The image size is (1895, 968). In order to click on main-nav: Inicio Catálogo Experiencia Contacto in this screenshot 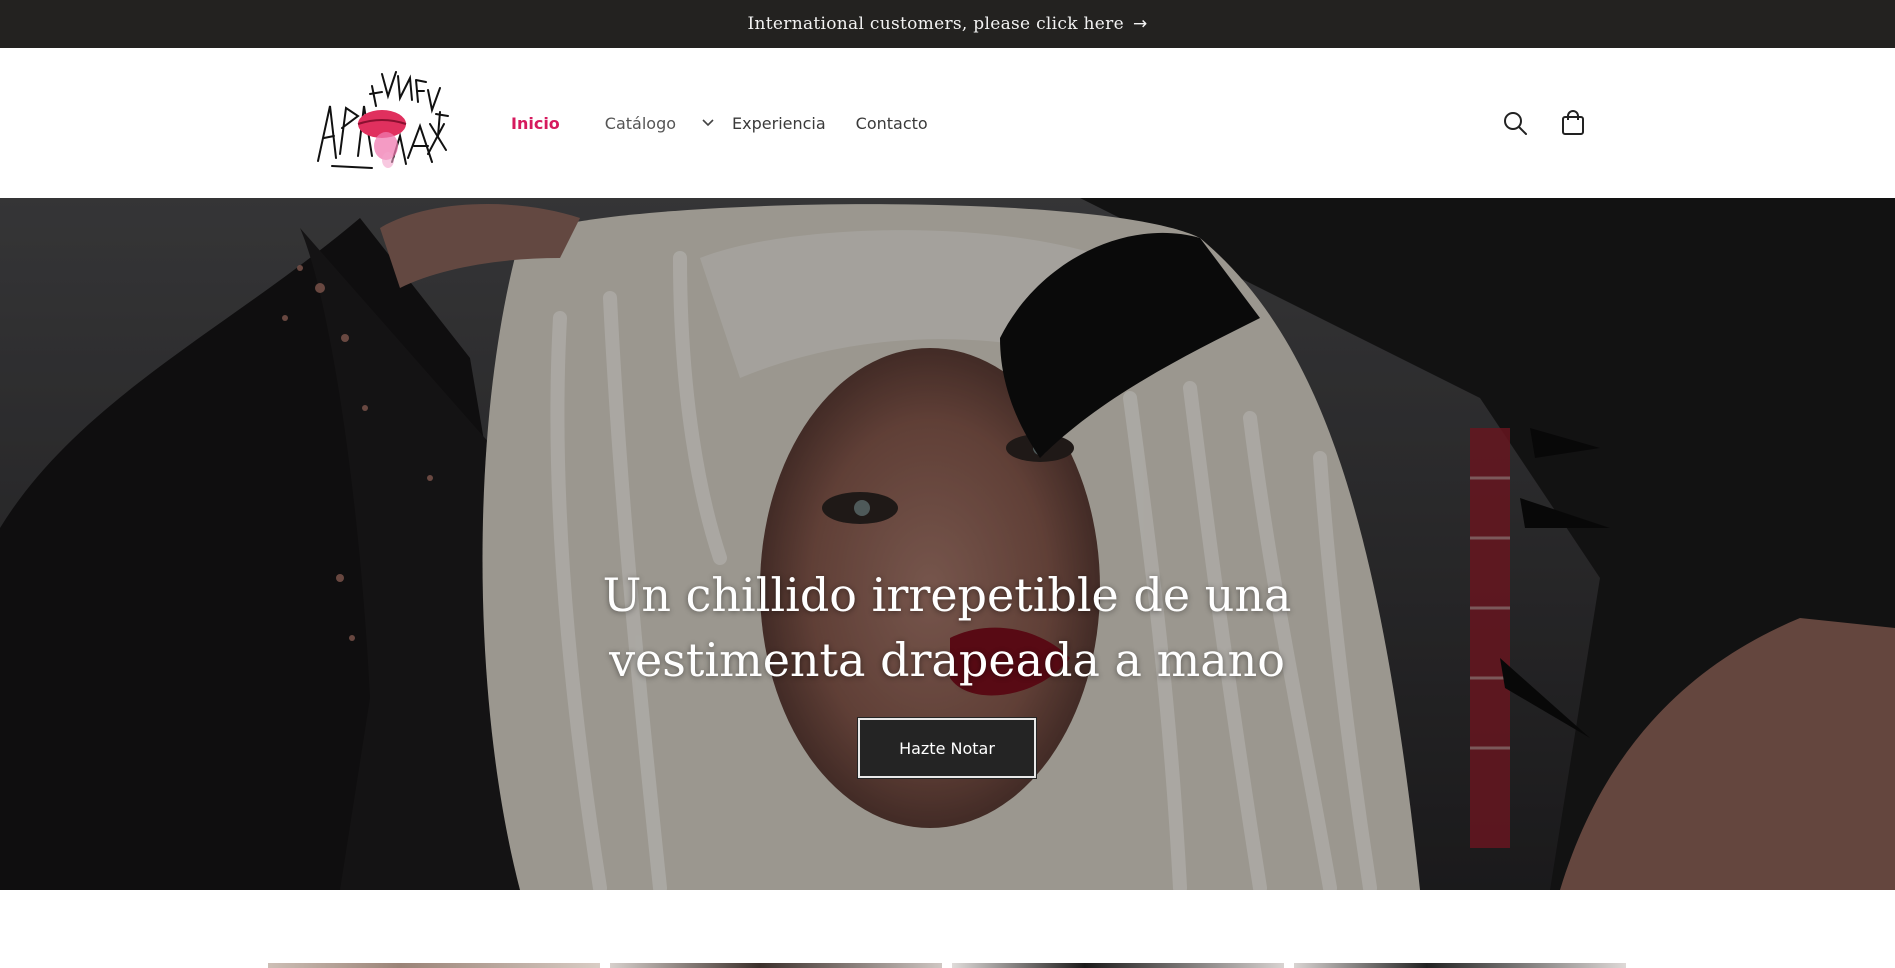, I will do `click(734, 123)`.